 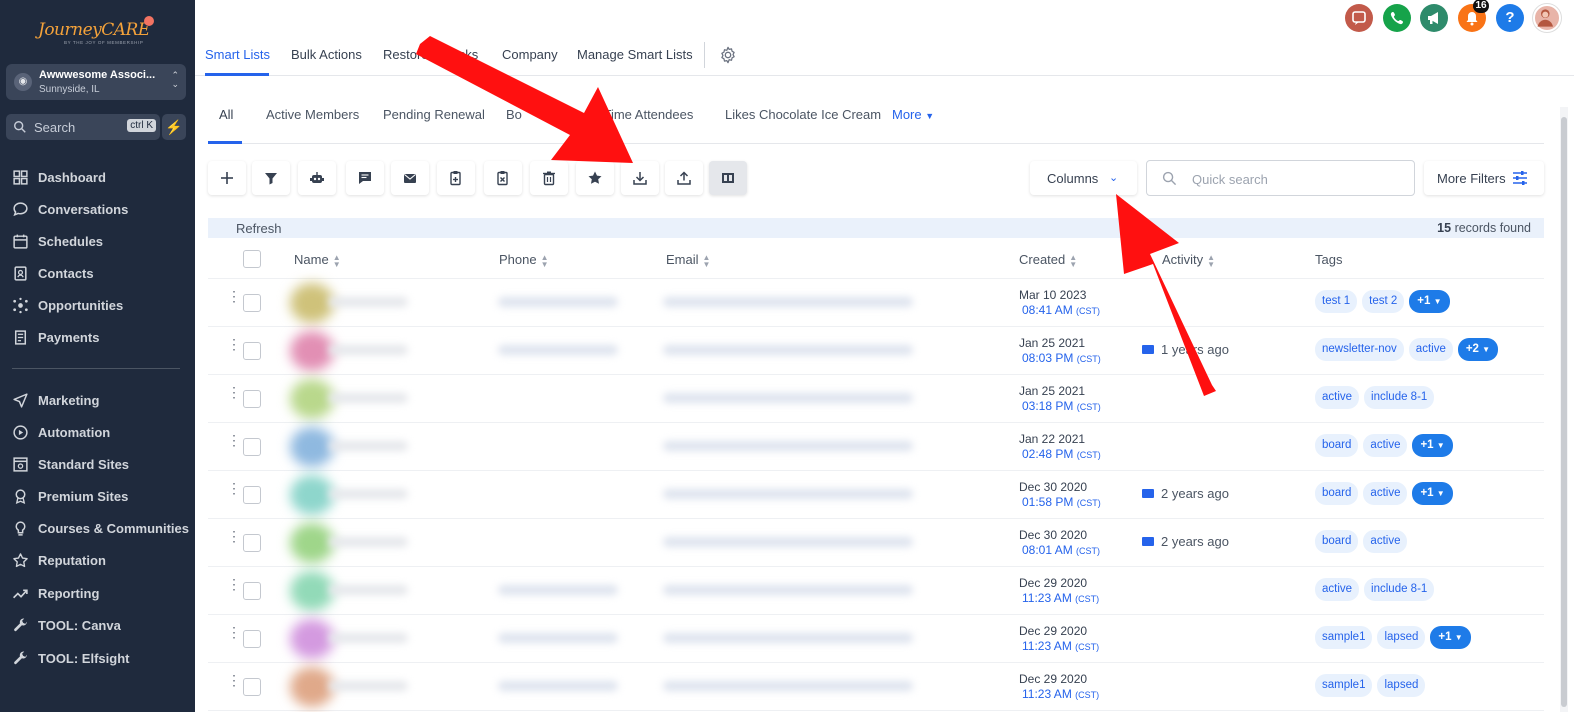 I want to click on announcements-button, so click(x=1434, y=18).